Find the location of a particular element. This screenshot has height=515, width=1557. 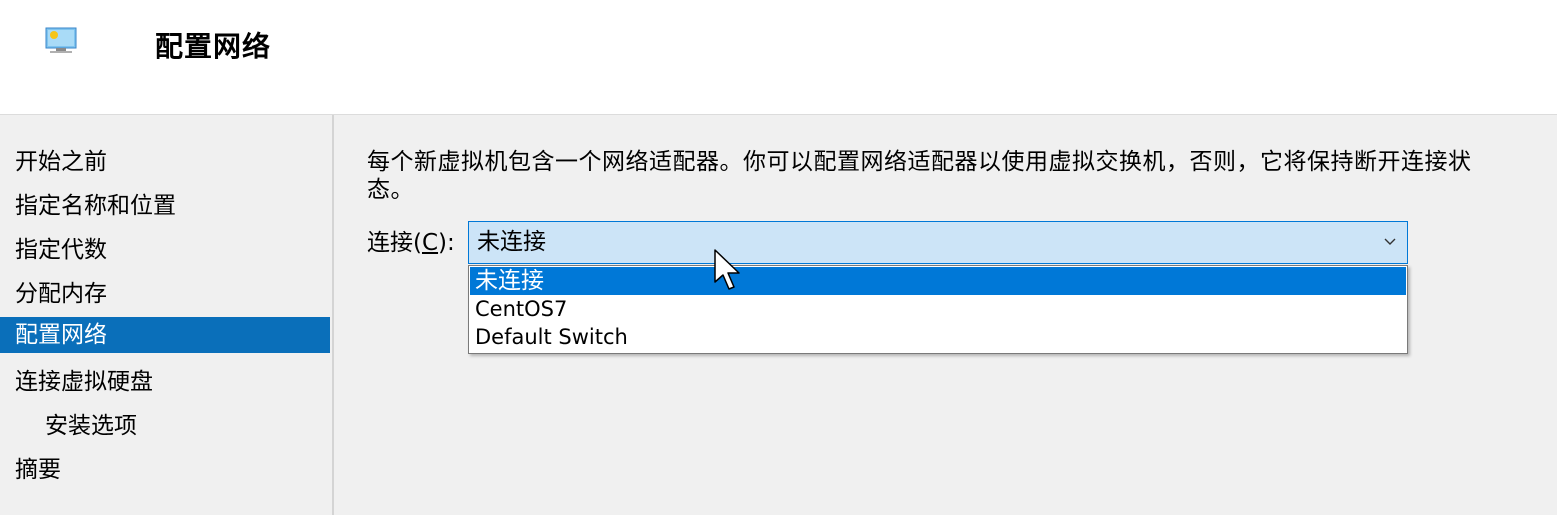

connection-label: 连接(C): is located at coordinates (411, 243).